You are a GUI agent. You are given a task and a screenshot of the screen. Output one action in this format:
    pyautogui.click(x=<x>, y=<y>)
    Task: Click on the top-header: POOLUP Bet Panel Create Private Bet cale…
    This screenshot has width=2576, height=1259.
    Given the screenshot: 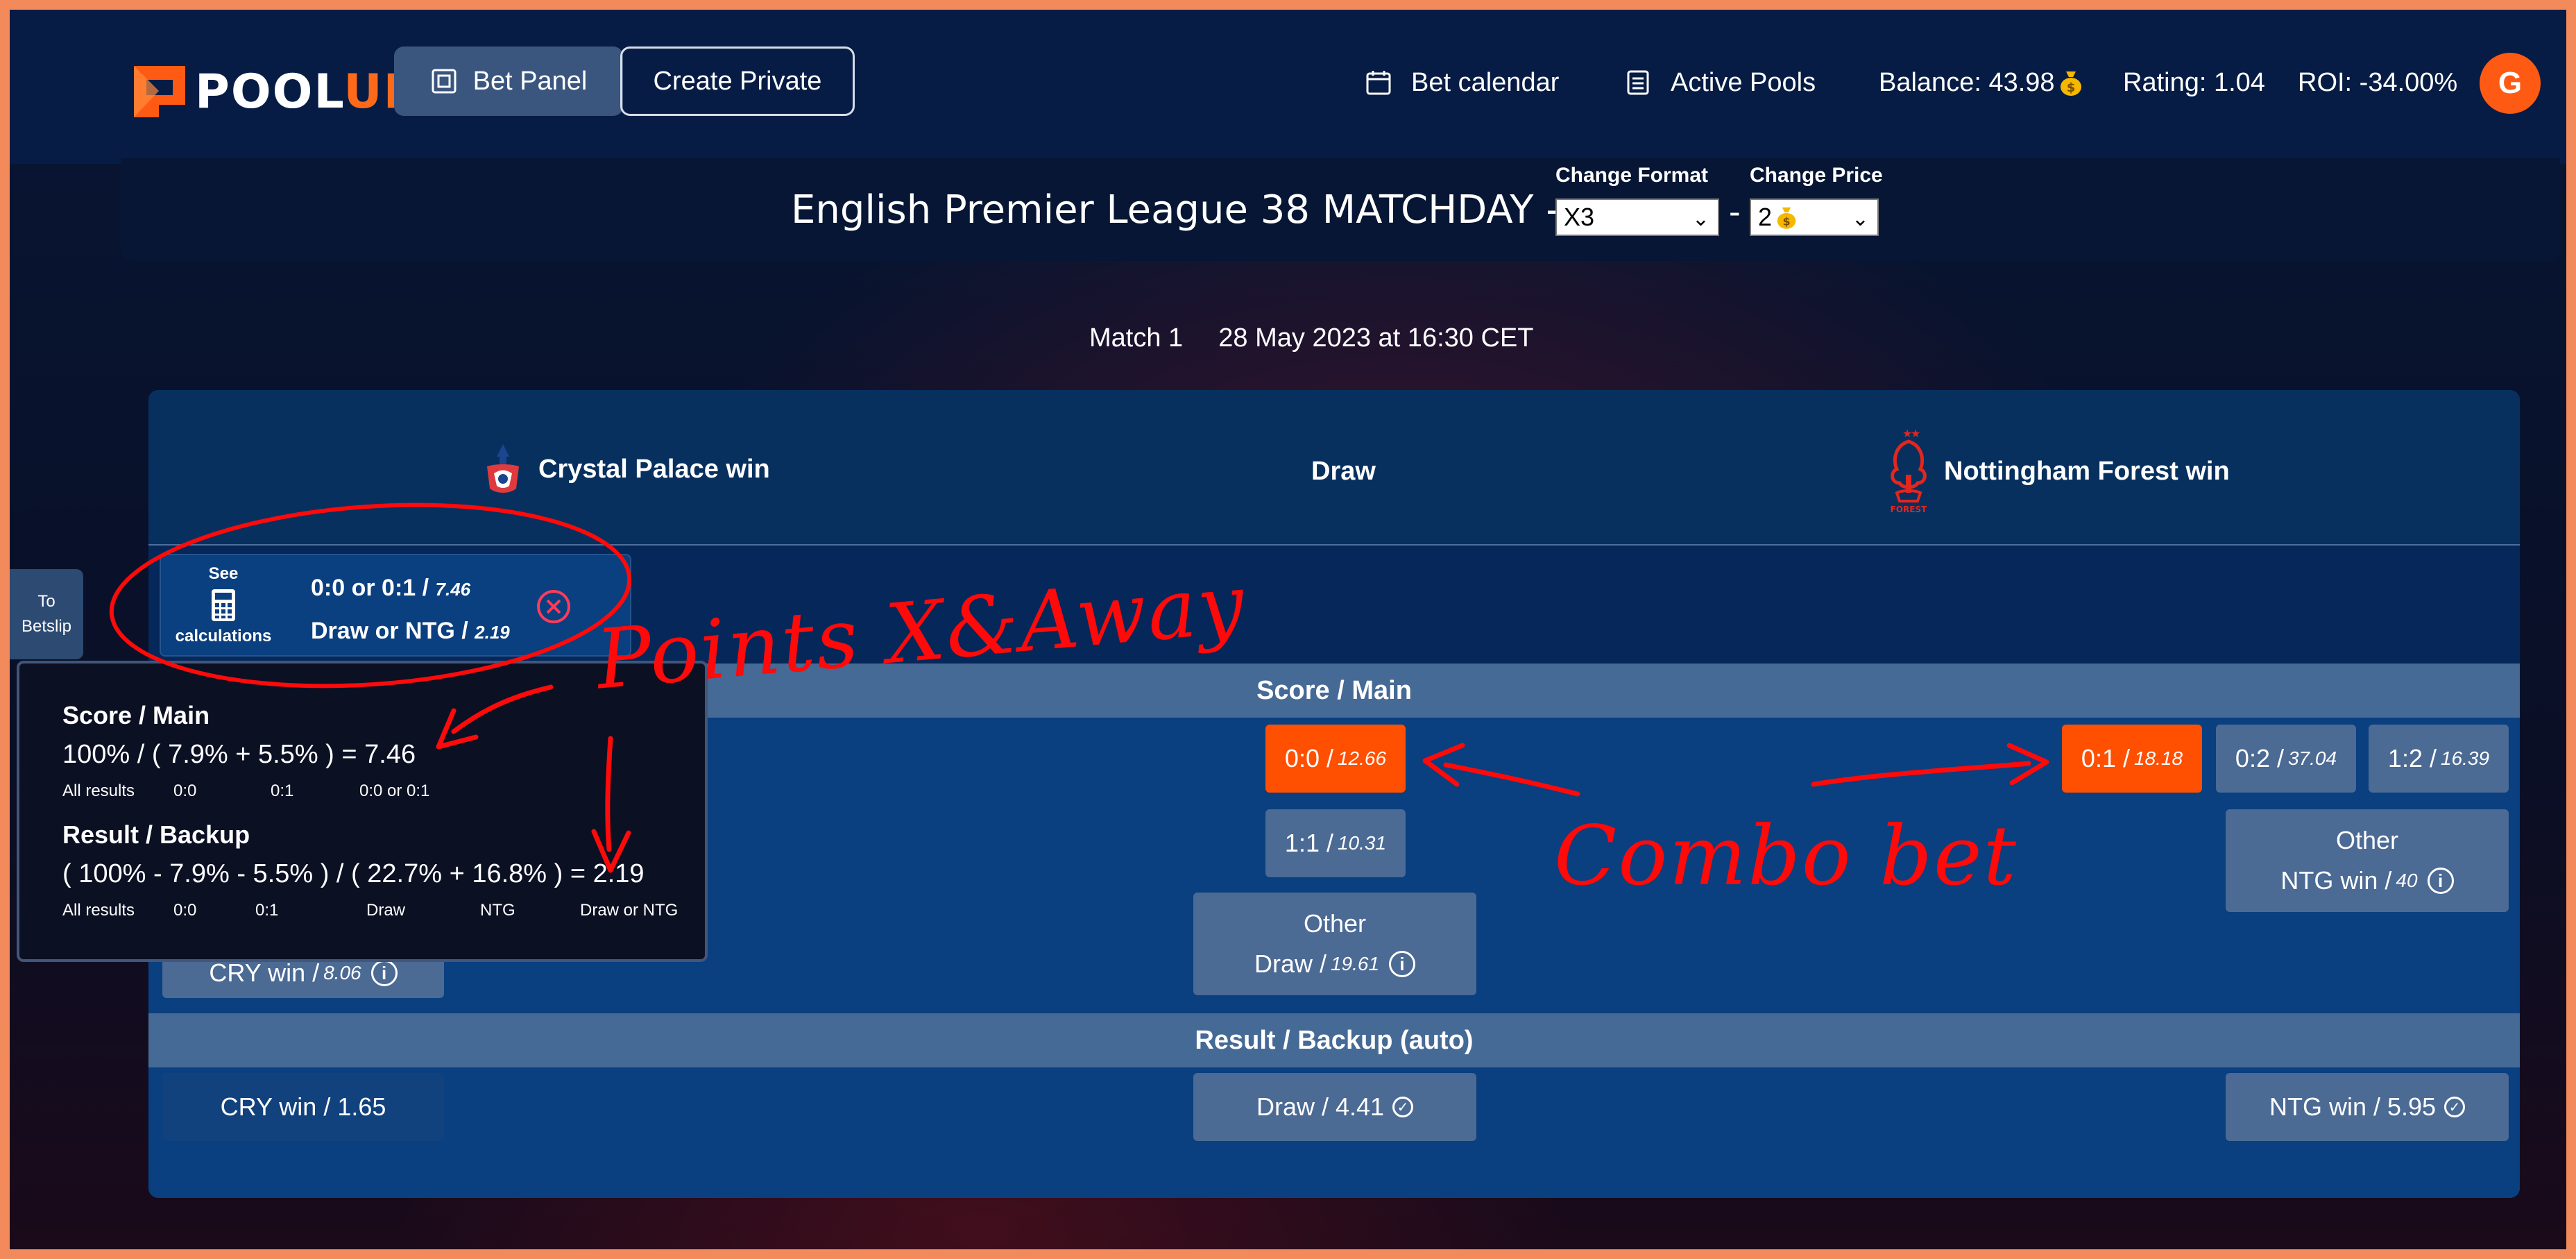 What is the action you would take?
    pyautogui.click(x=1288, y=87)
    